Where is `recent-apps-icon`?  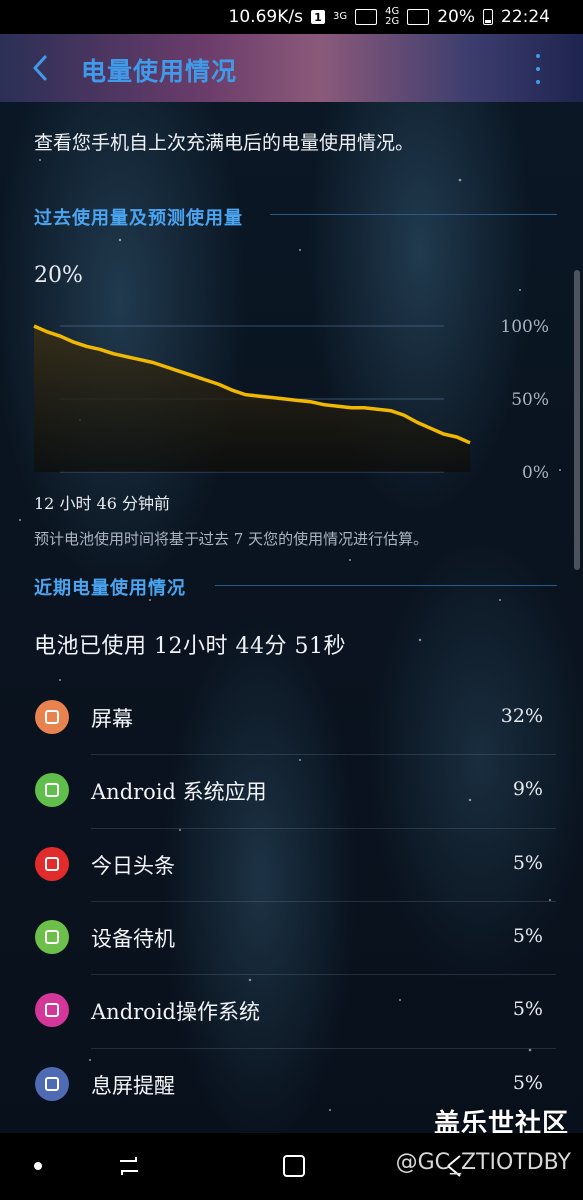
recent-apps-icon is located at coordinates (129, 1166).